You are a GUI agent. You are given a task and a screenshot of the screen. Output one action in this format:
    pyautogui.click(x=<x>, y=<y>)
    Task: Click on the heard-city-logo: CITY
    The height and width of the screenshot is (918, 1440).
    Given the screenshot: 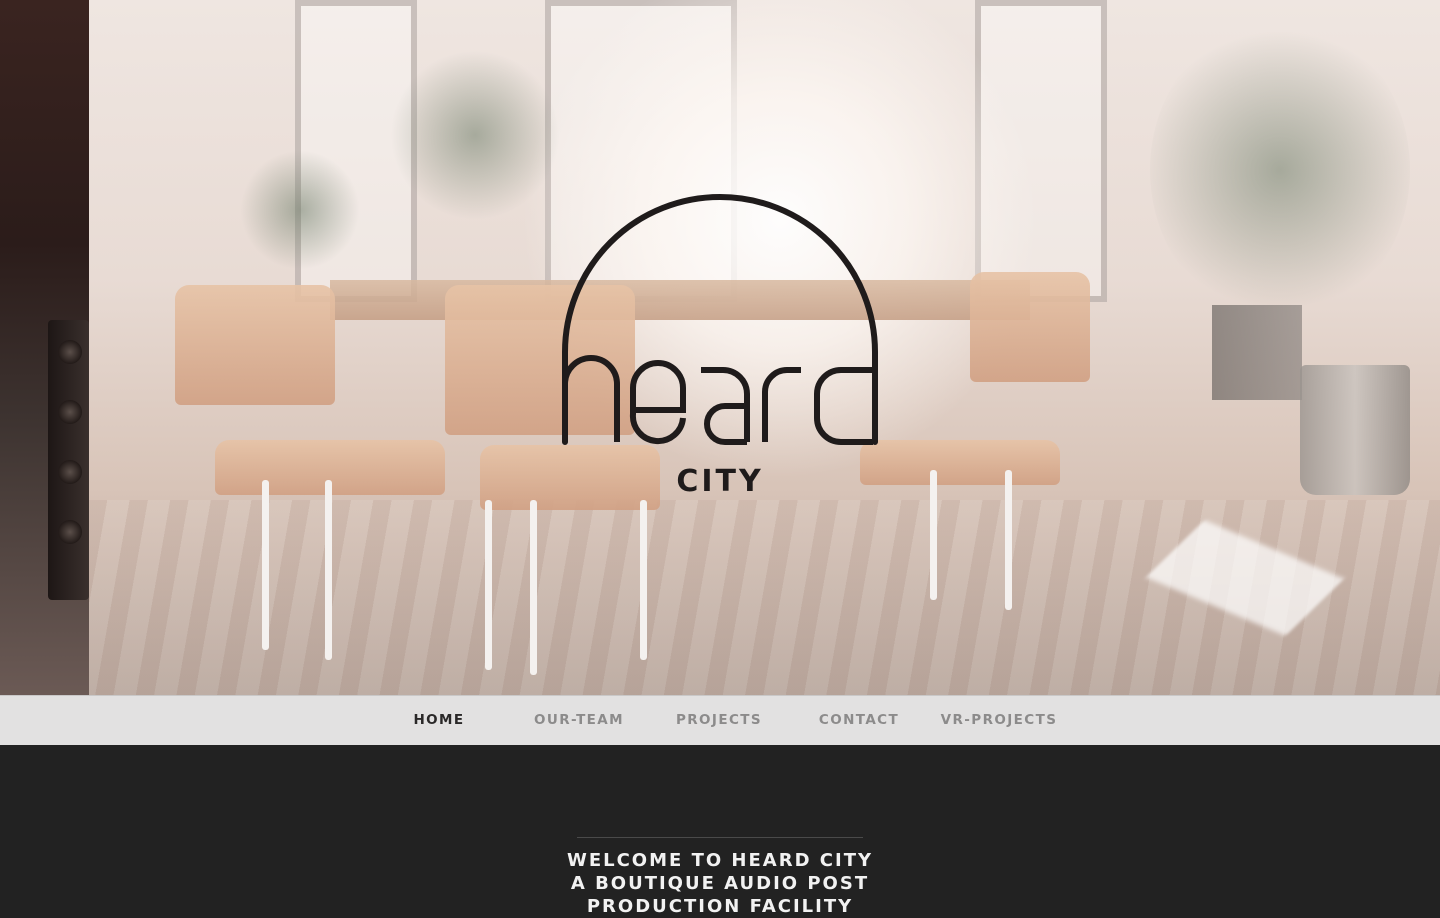 What is the action you would take?
    pyautogui.click(x=720, y=347)
    